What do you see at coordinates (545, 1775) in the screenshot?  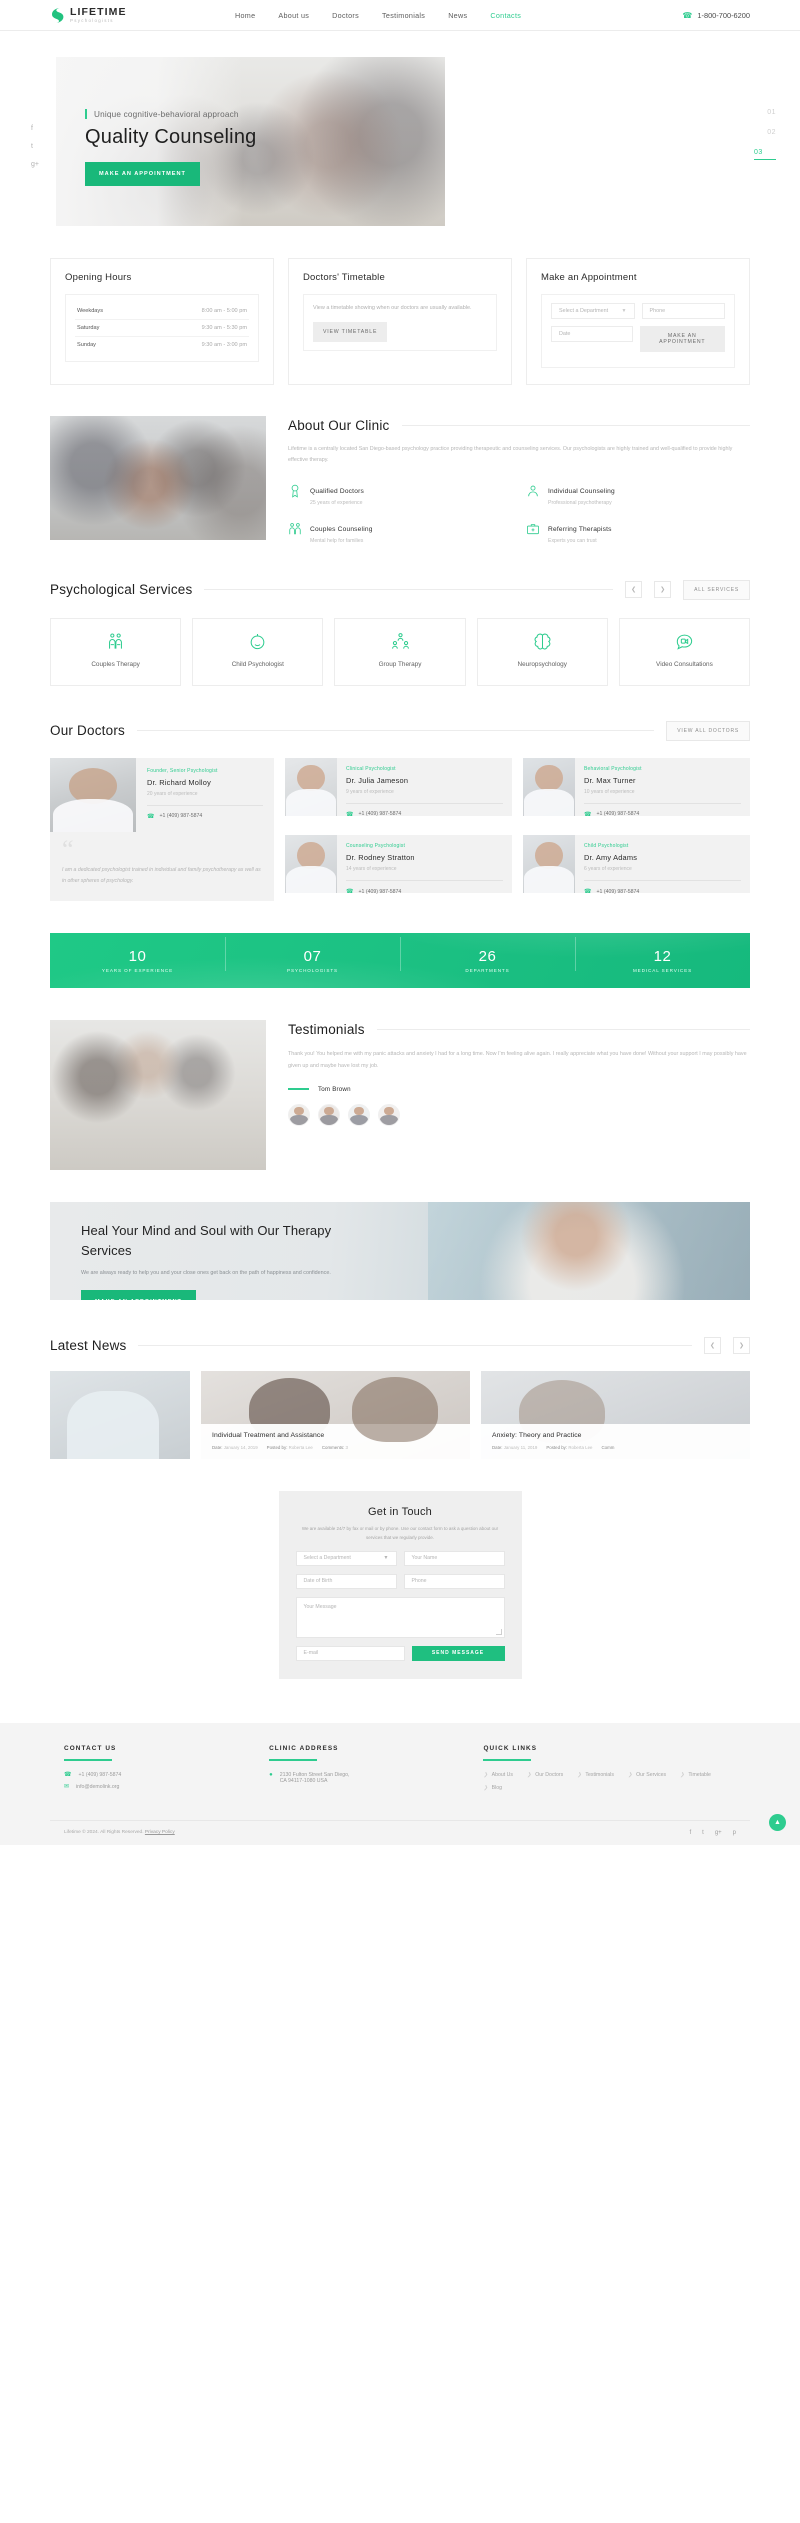 I see `footer-link-our-doctors: ❯ Our Doctors` at bounding box center [545, 1775].